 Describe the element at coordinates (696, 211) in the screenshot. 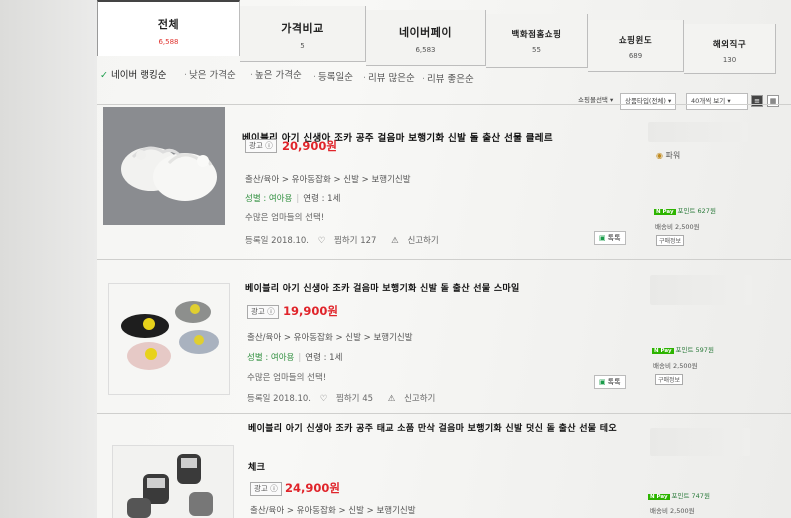

I see `points-label: 포인트 627원` at that location.